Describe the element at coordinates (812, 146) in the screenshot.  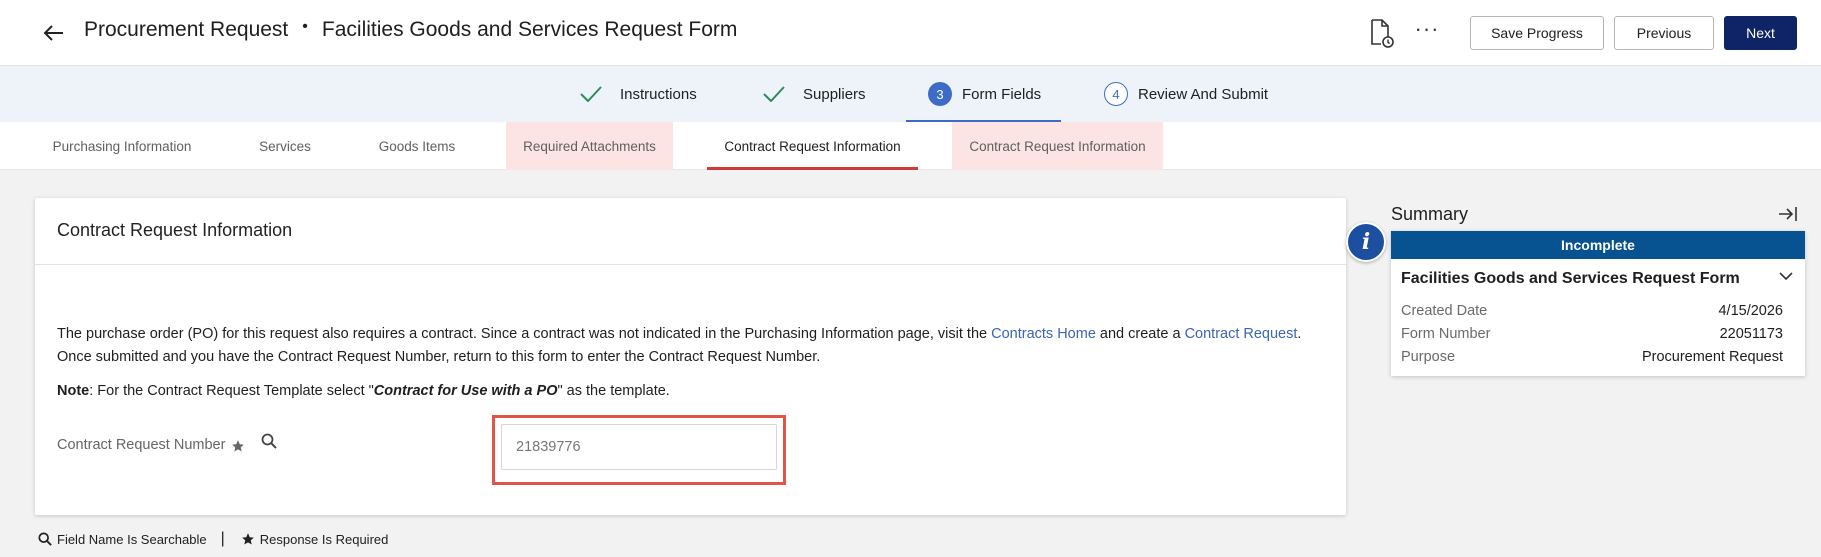
I see `tab-contract-request-information-selected: Contract Request Information` at that location.